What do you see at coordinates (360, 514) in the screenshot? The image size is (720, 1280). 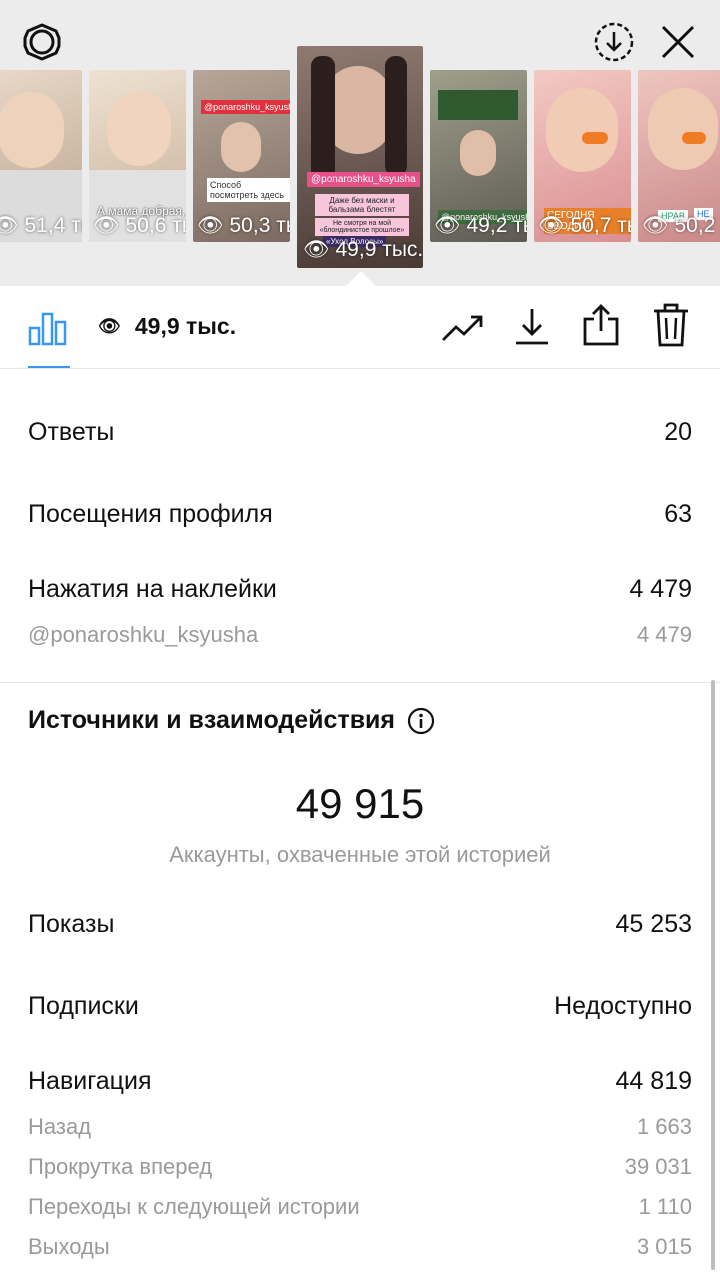 I see `profile-visits-row: Посещения профиля 63` at bounding box center [360, 514].